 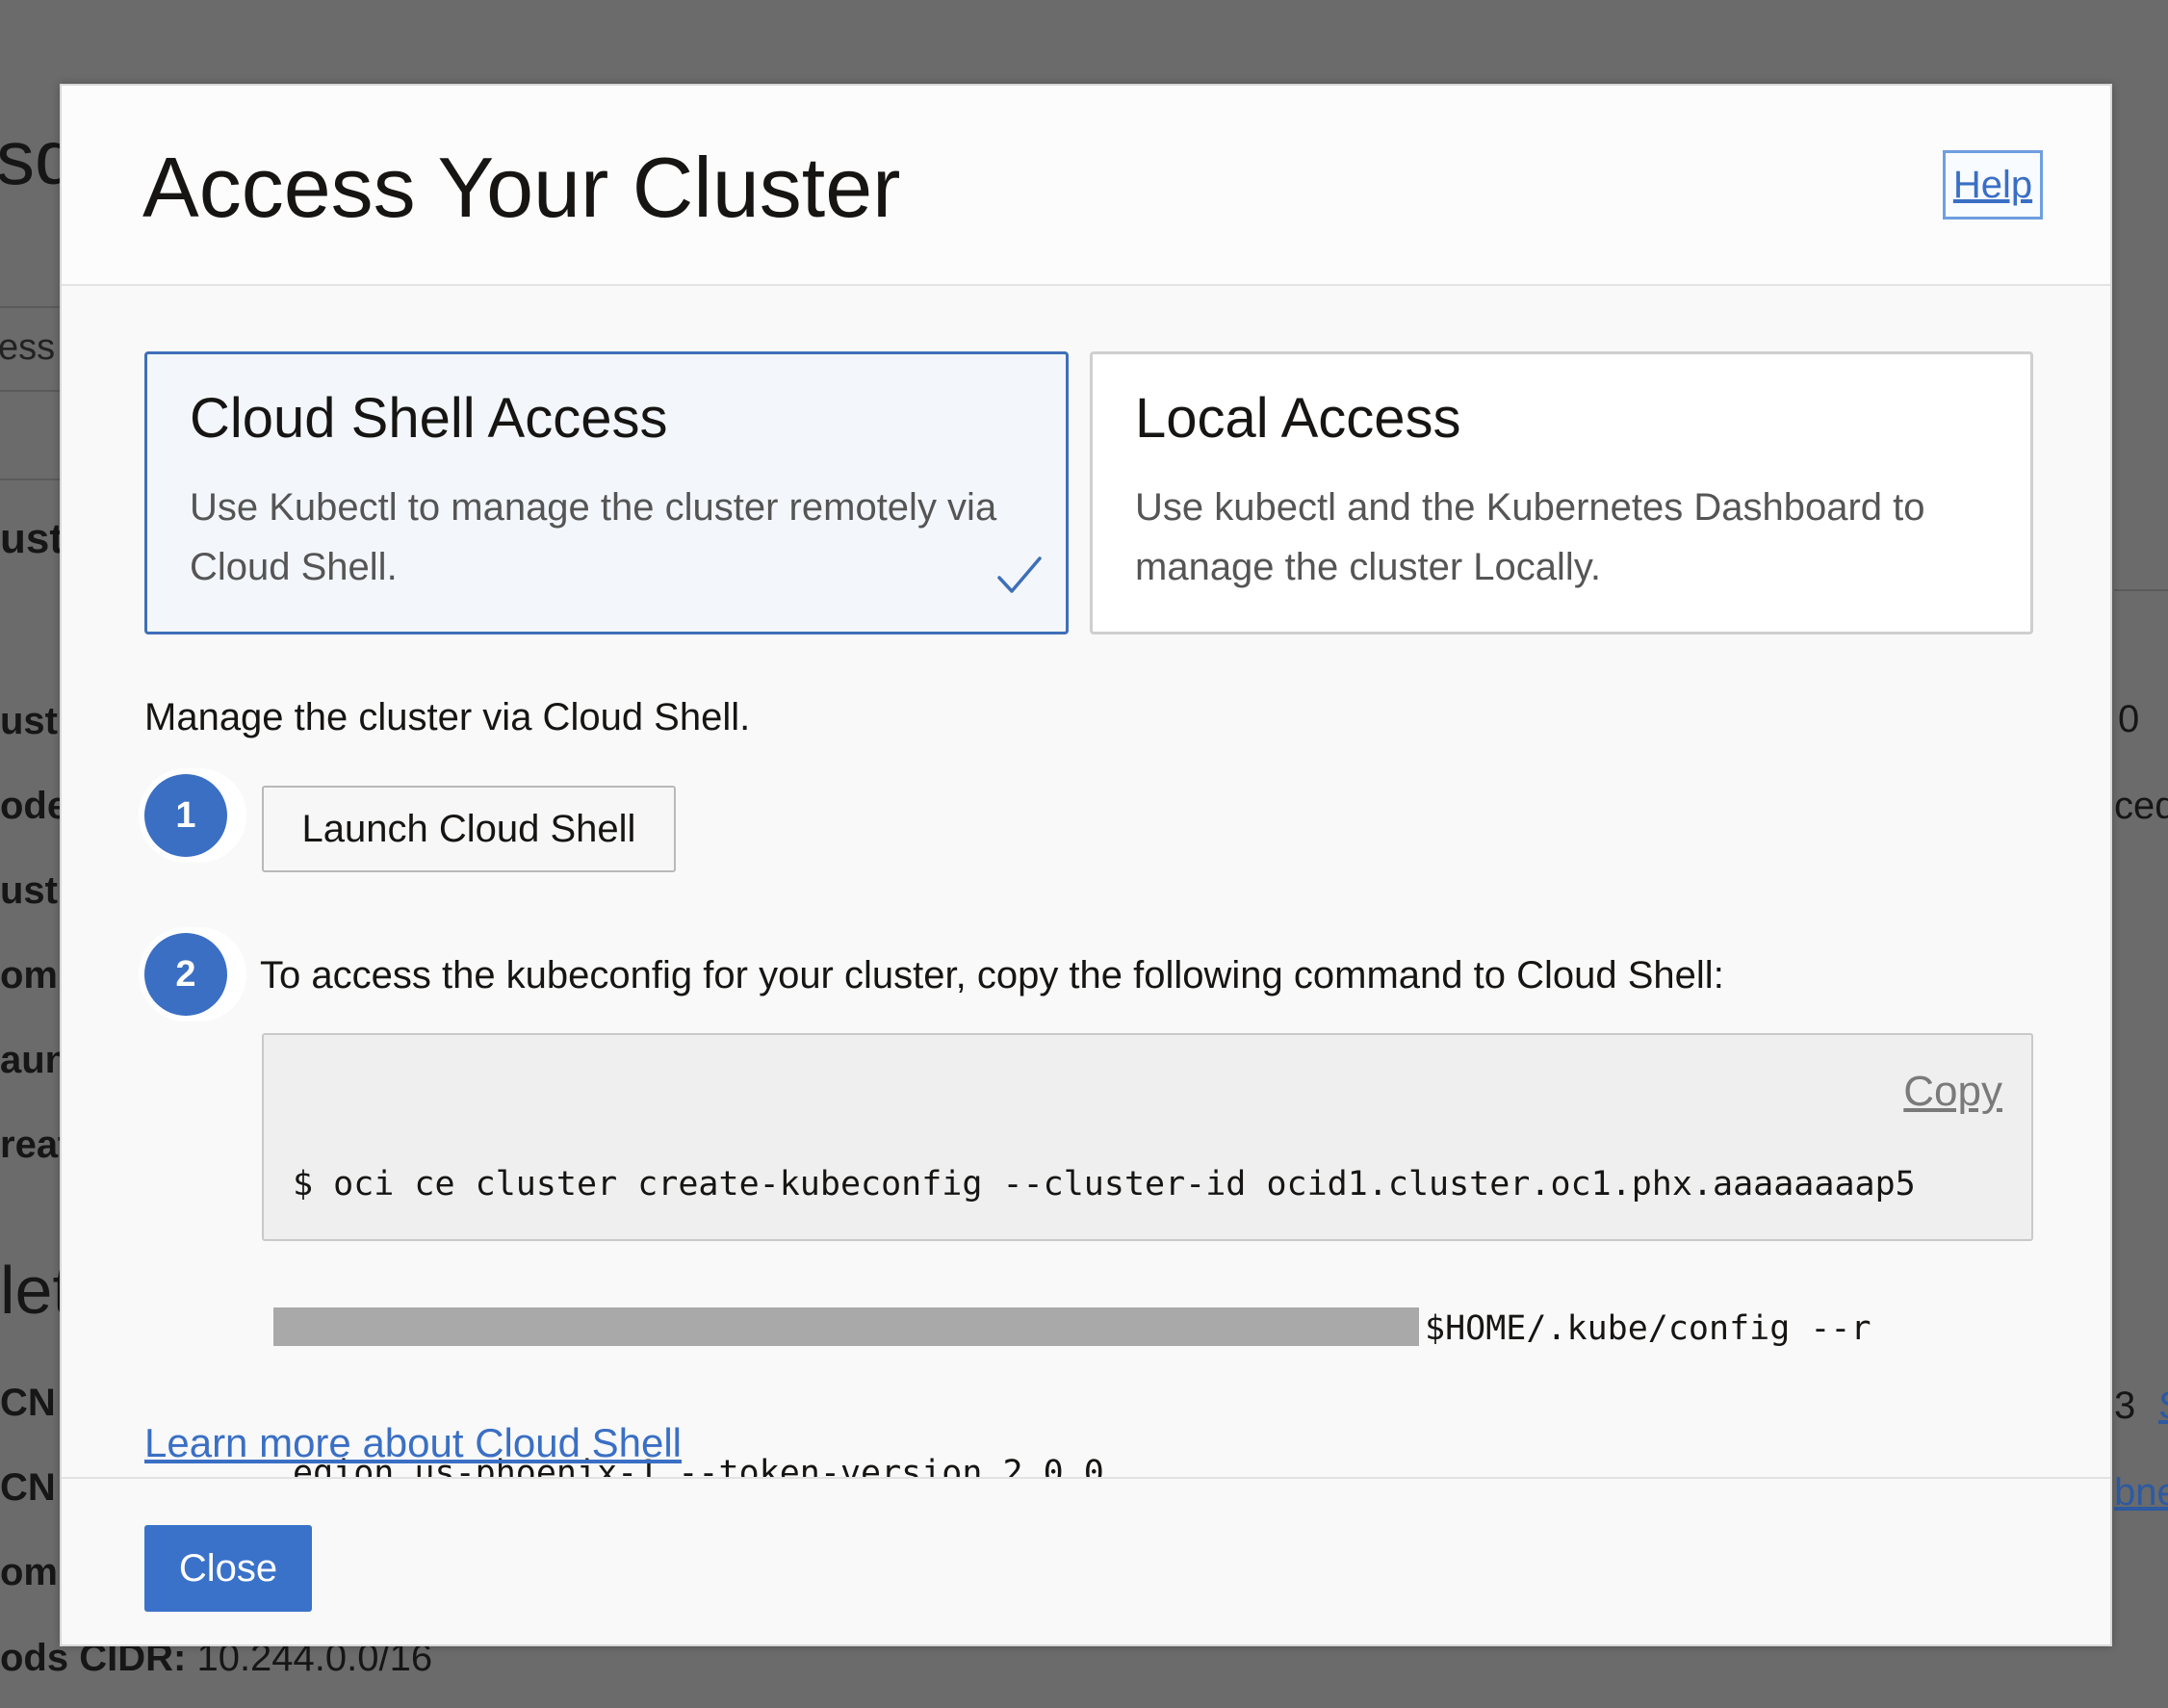 What do you see at coordinates (185, 974) in the screenshot?
I see `step-number-badge: 2` at bounding box center [185, 974].